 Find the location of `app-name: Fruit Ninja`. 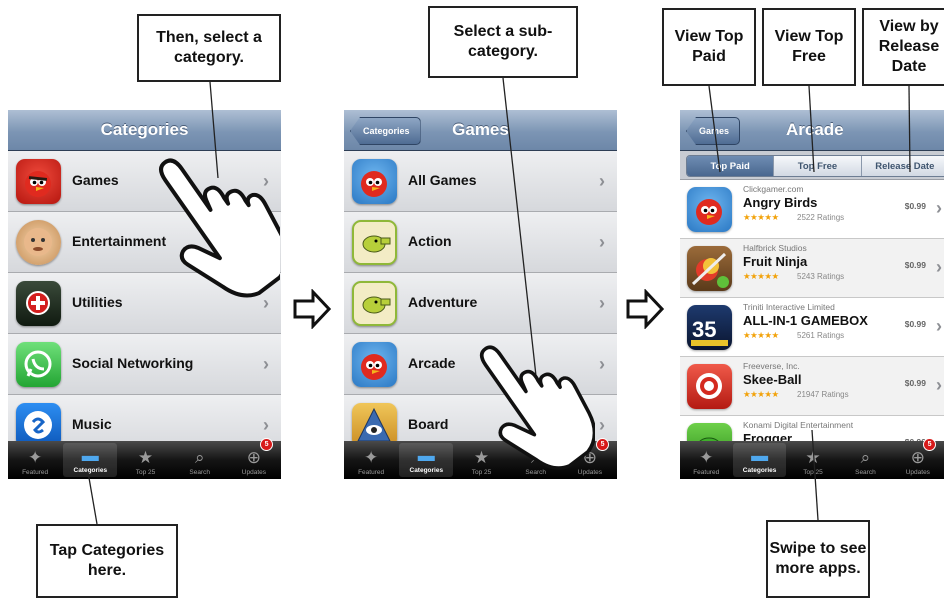

app-name: Fruit Ninja is located at coordinates (775, 261).